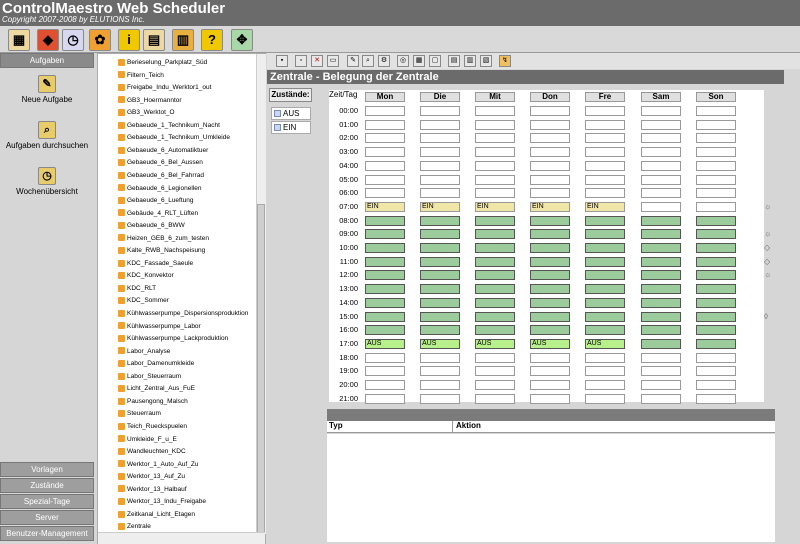 The height and width of the screenshot is (544, 800). I want to click on tree-item: Gebaeude_1_Technikum_Umkleide, so click(174, 138).